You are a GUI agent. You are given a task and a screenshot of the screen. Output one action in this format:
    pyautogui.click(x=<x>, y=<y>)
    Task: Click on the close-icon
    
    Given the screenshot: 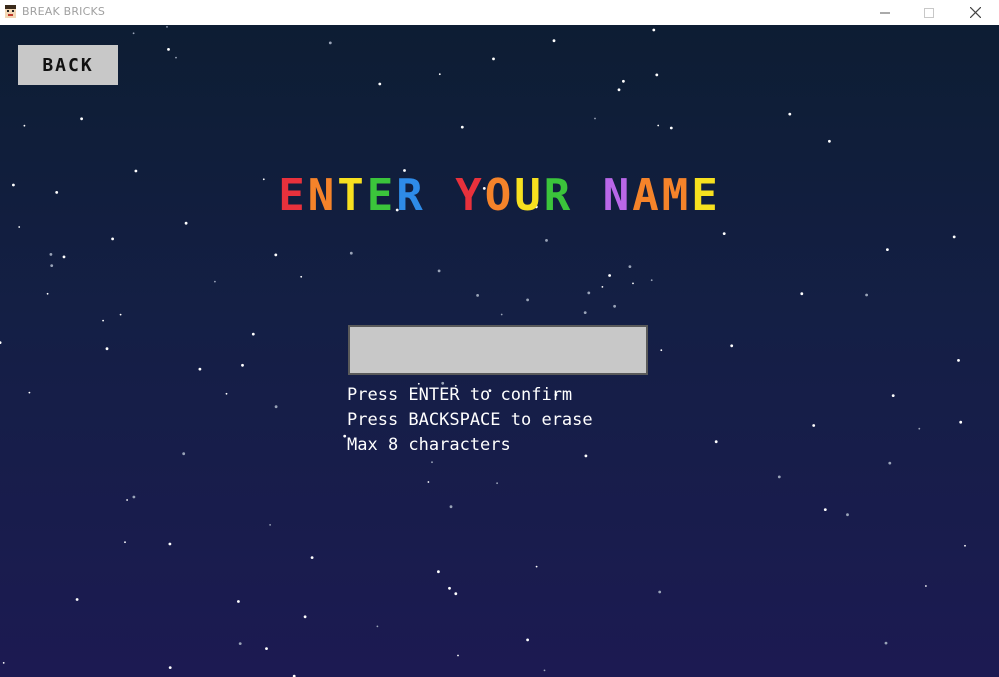 What is the action you would take?
    pyautogui.click(x=975, y=12)
    